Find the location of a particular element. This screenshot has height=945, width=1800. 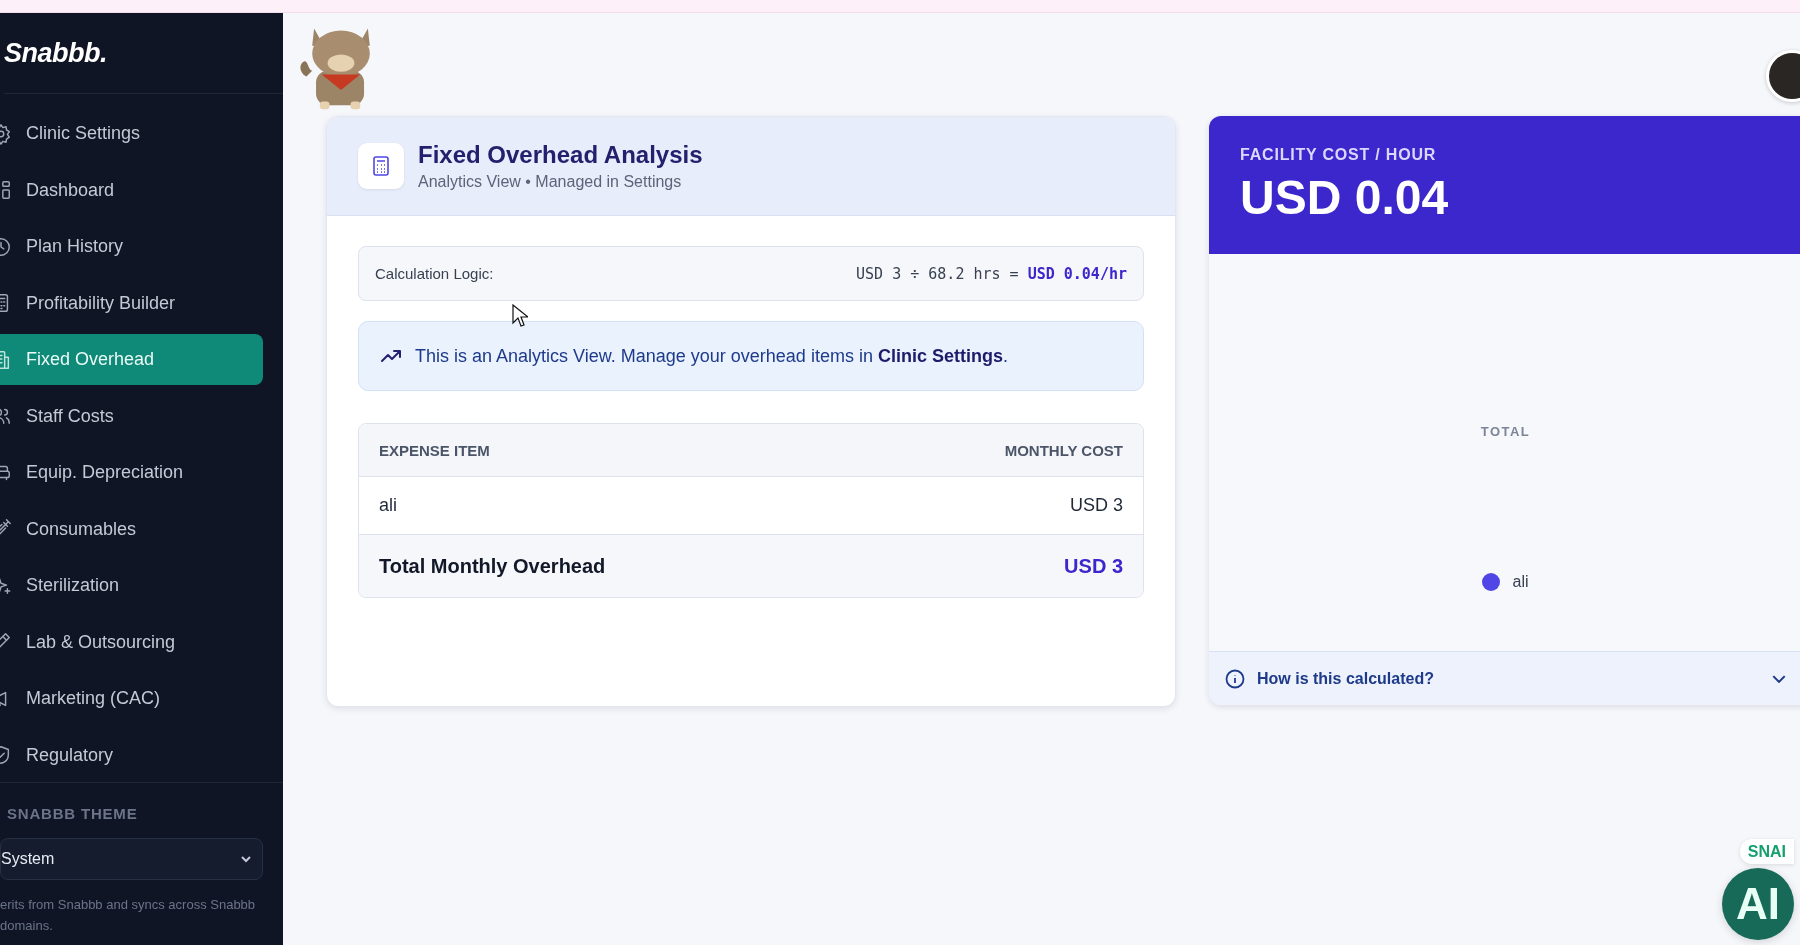

theme-select: System is located at coordinates (131, 859).